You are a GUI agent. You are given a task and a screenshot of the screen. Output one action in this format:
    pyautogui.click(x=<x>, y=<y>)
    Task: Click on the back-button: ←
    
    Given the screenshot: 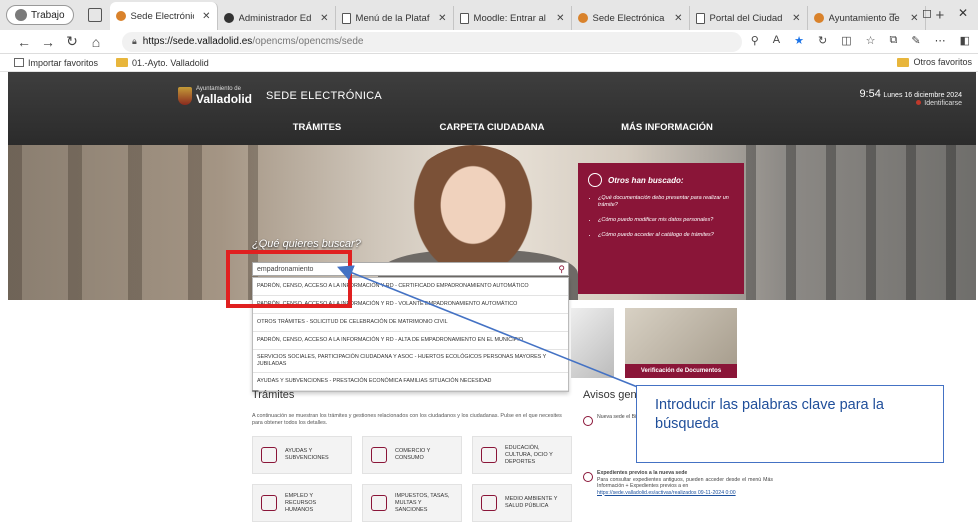 What is the action you would take?
    pyautogui.click(x=24, y=42)
    